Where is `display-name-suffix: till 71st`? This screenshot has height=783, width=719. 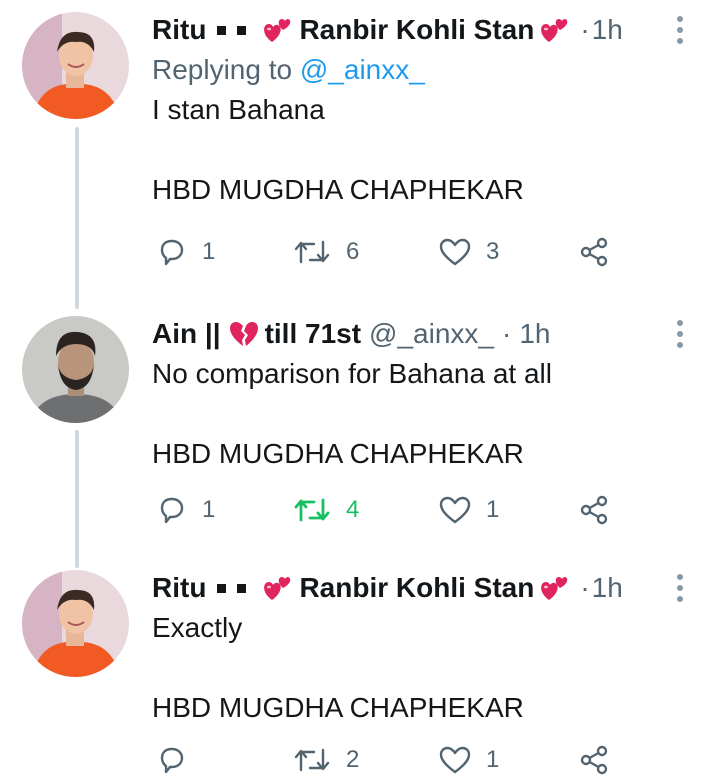
display-name-suffix: till 71st is located at coordinates (313, 333).